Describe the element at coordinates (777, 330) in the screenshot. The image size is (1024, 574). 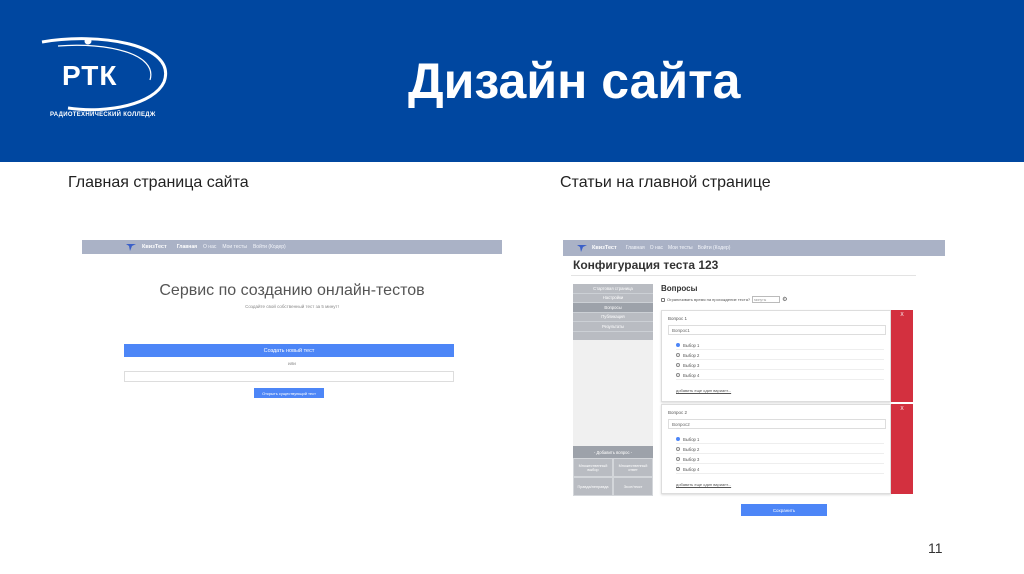
I see `question-text-input: Вопрос1` at that location.